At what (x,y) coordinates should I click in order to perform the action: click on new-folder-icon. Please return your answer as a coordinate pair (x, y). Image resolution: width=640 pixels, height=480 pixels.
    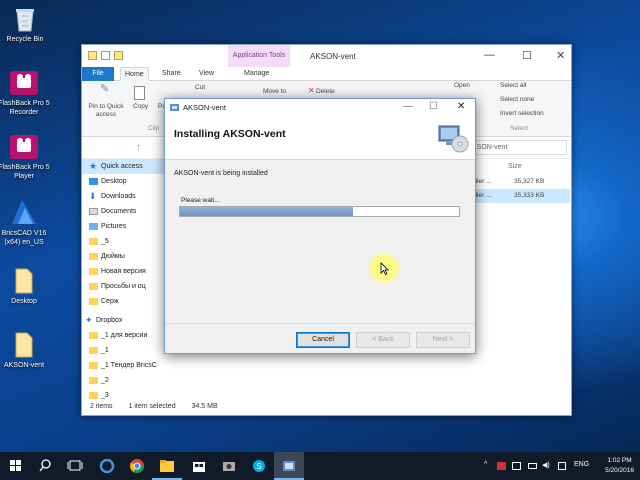
    Looking at the image, I should click on (118, 55).